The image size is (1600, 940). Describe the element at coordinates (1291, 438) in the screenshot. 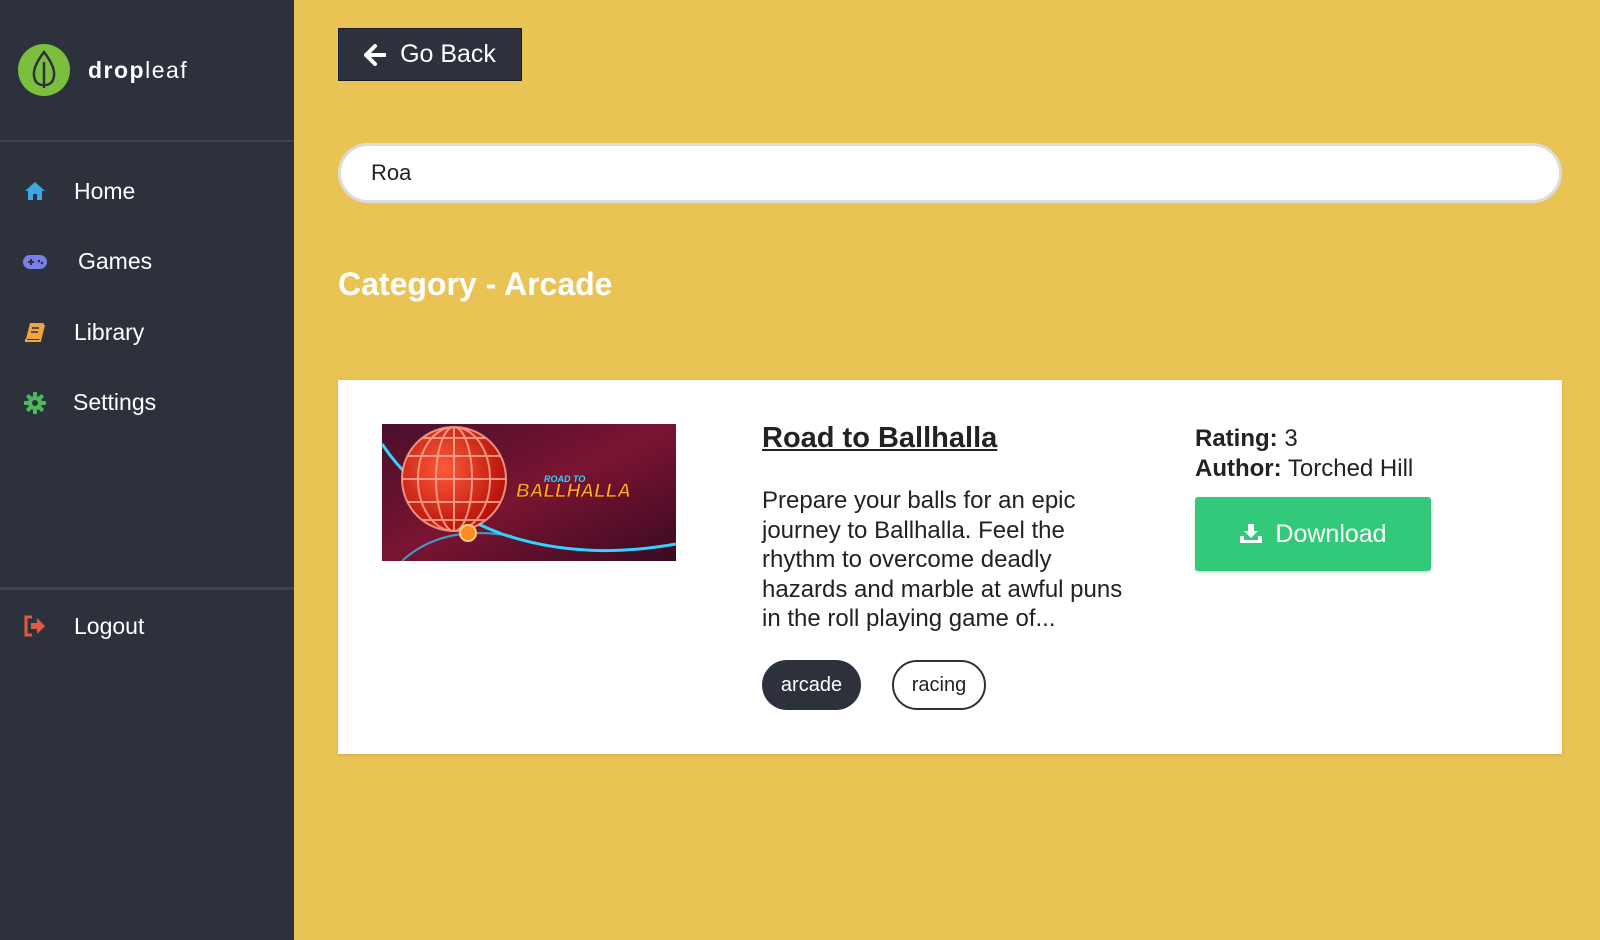

I see `rating-value: 3` at that location.